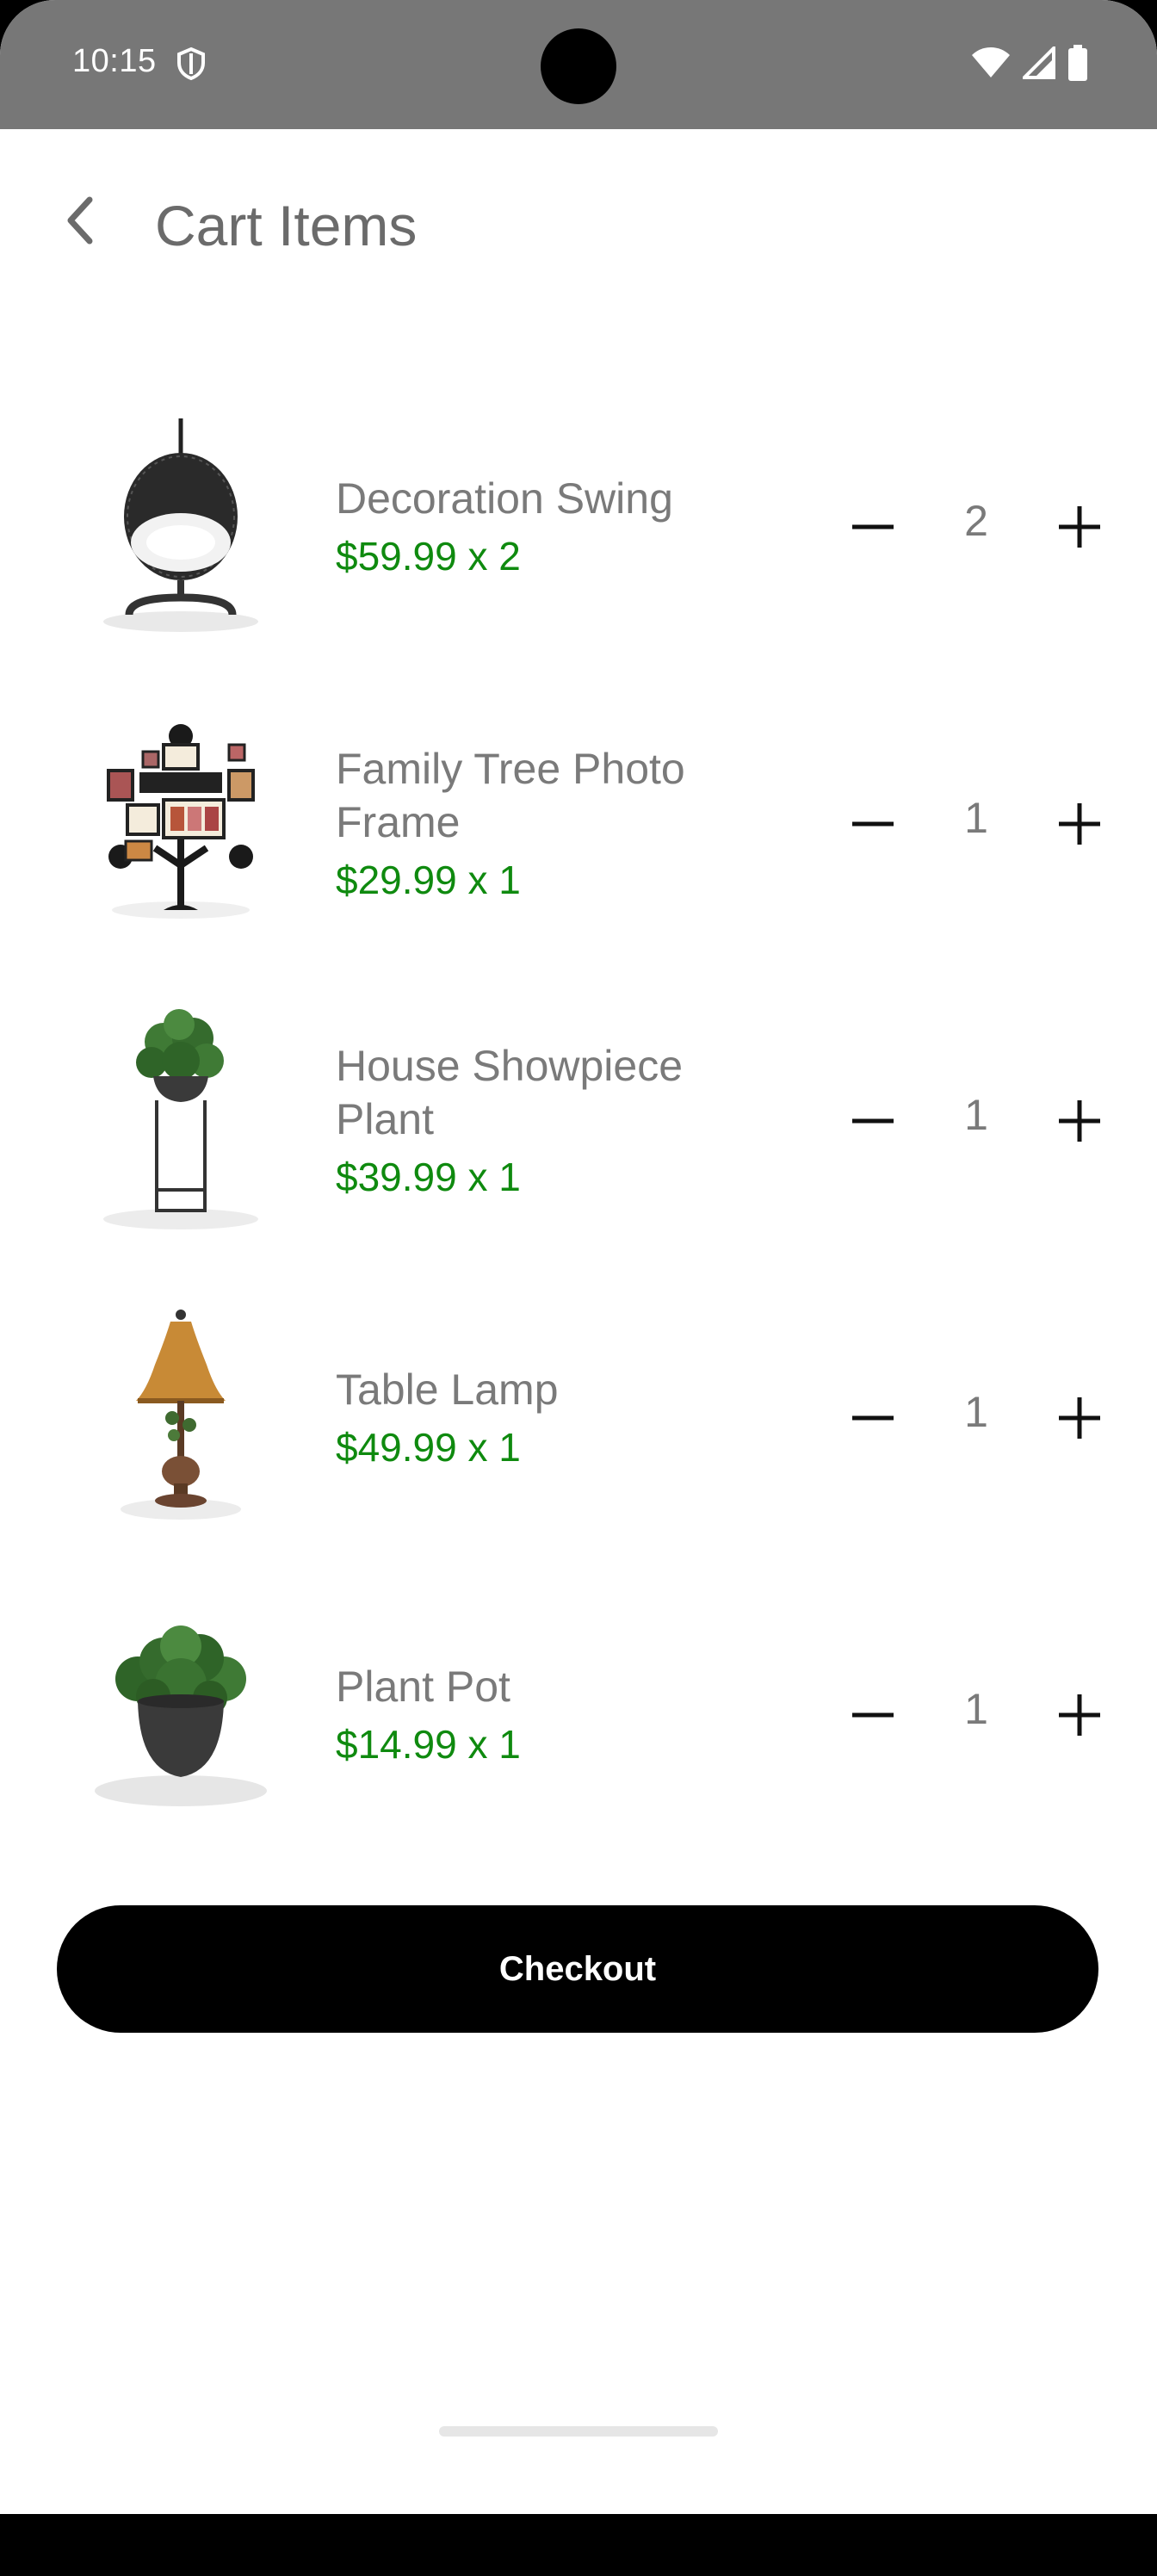  I want to click on item-info: House Showpiece Plant $39.99 x 1, so click(516, 1122).